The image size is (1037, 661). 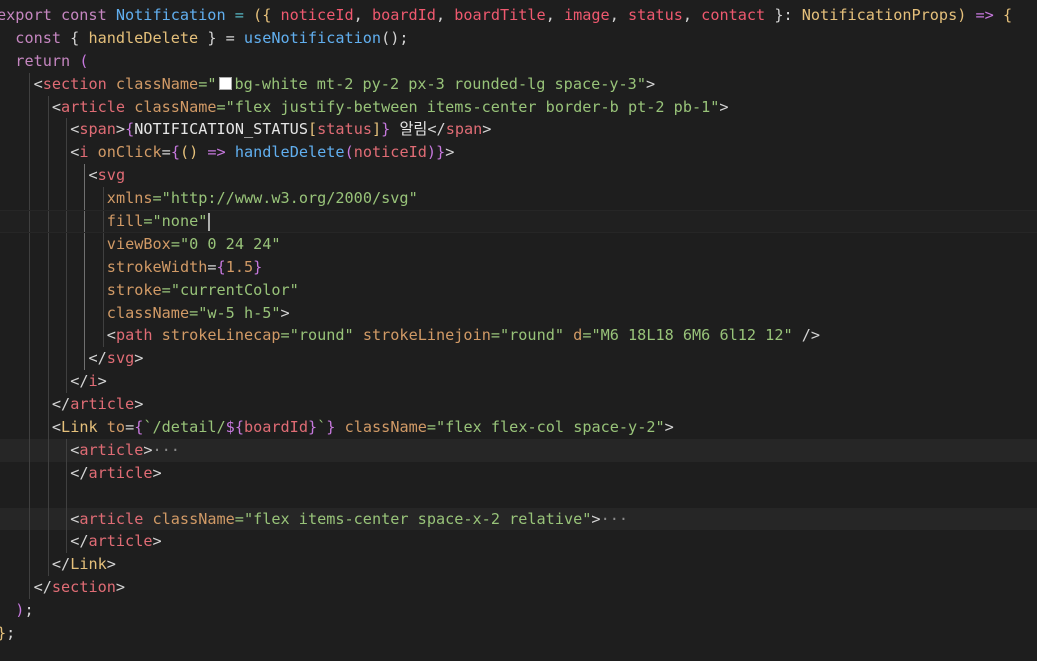 I want to click on code-token: NotificationProps, so click(x=879, y=15).